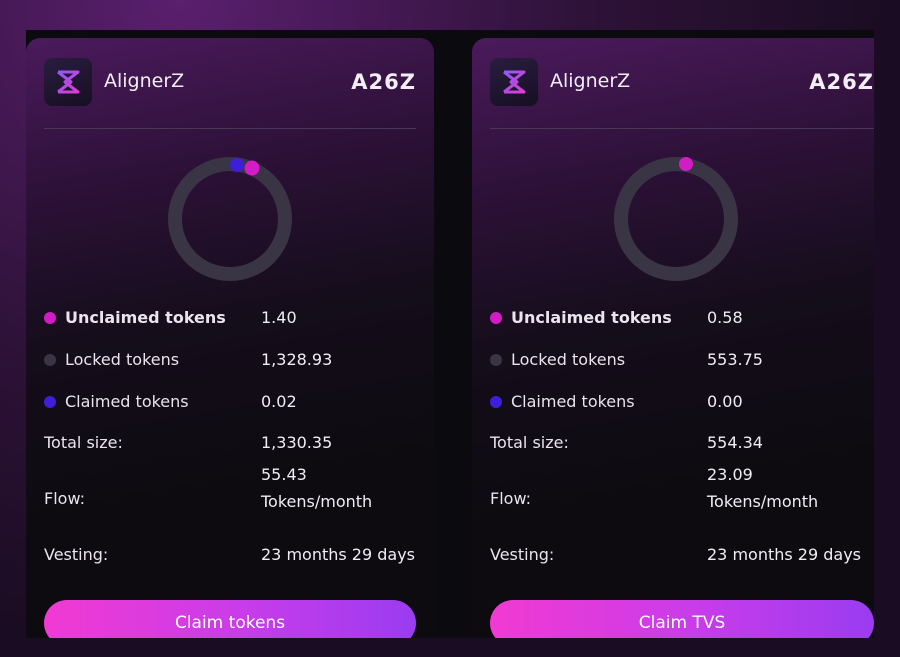  I want to click on claim-tokens-button: Claim tokens, so click(230, 619).